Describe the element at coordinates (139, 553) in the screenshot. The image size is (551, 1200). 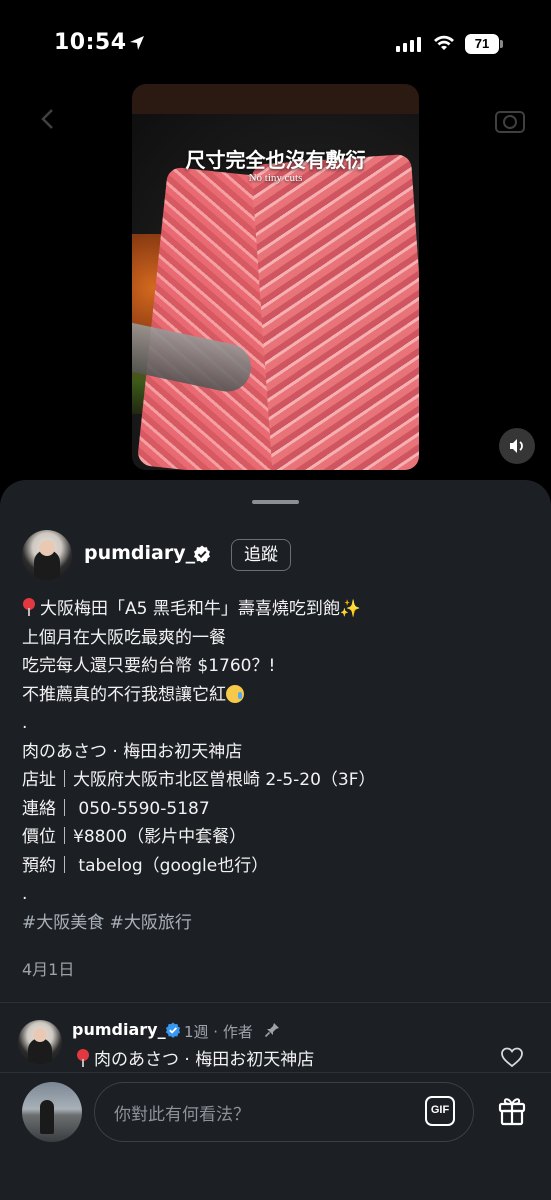
I see `post-username: pumdiary_` at that location.